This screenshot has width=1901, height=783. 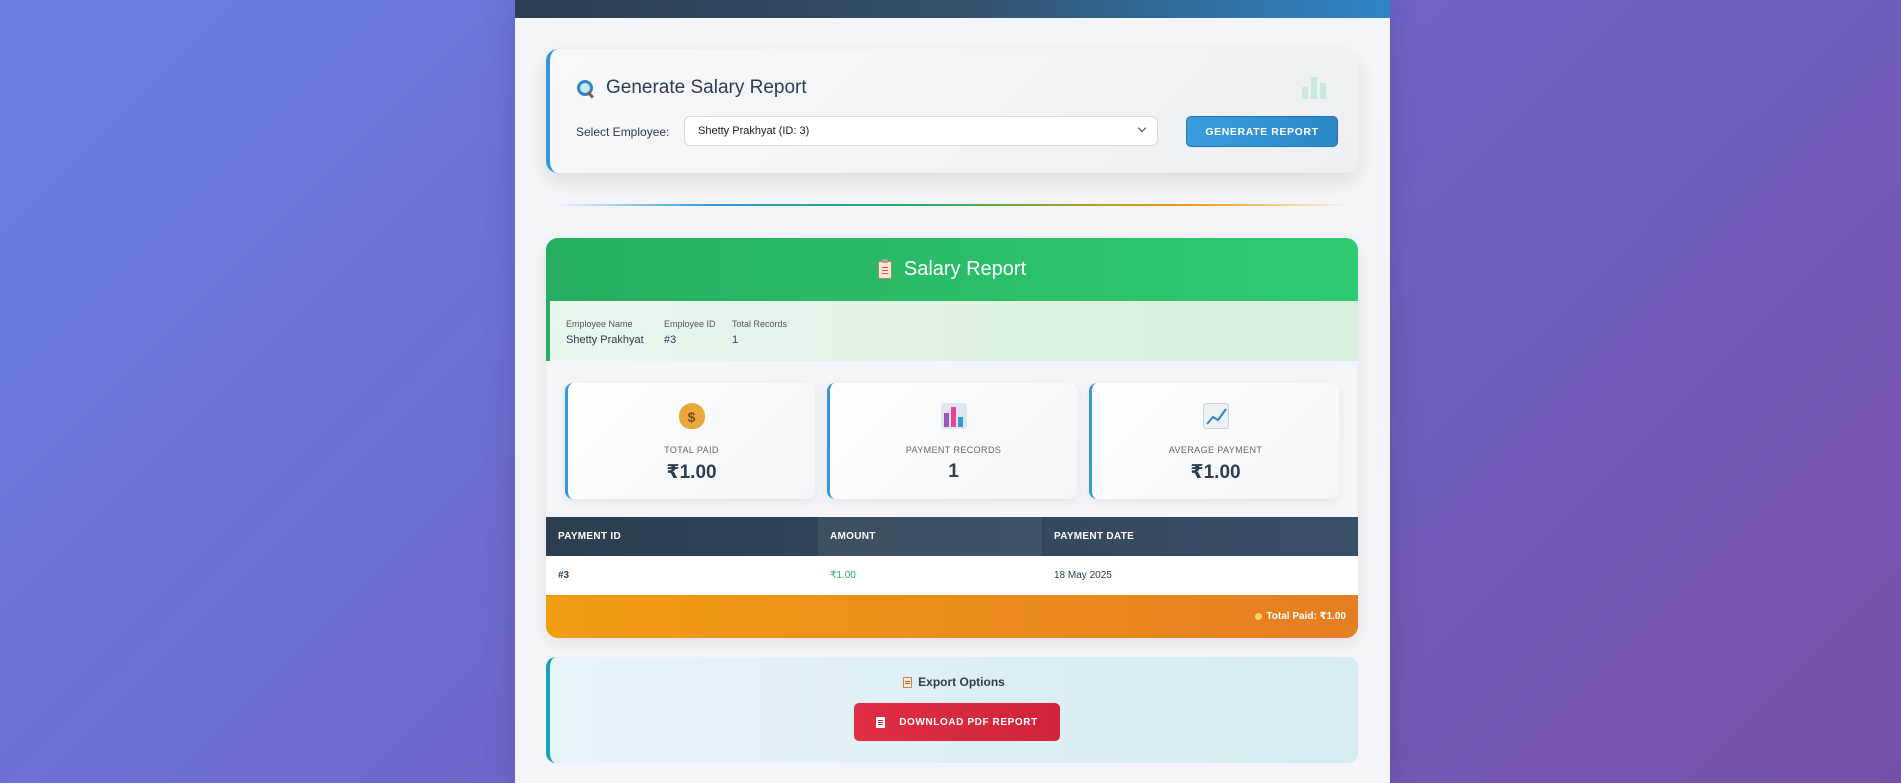 What do you see at coordinates (759, 332) in the screenshot?
I see `total-records-block: Total Records 1` at bounding box center [759, 332].